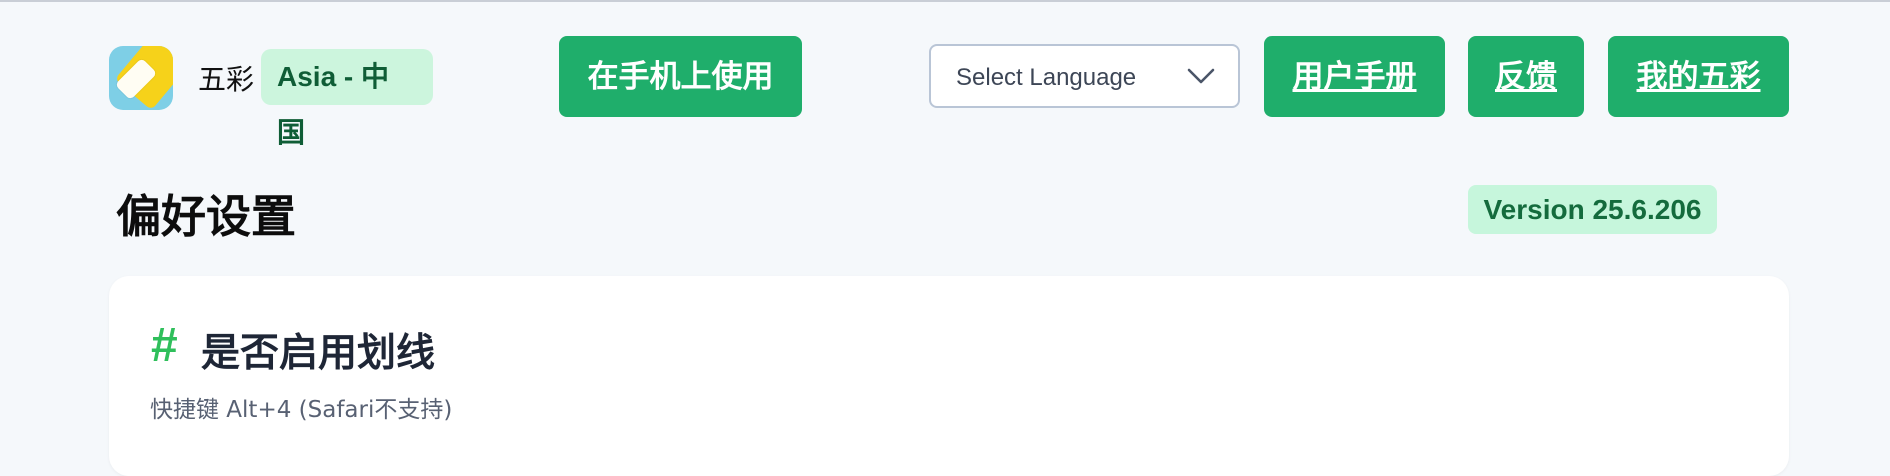  What do you see at coordinates (1592, 209) in the screenshot?
I see `version-badge: Version 25.6.206` at bounding box center [1592, 209].